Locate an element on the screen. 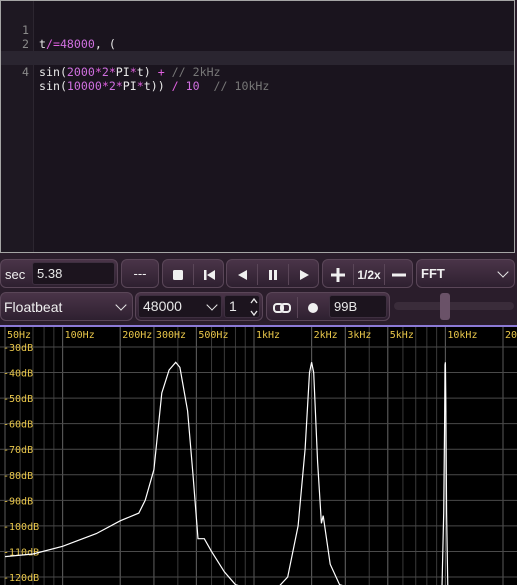 This screenshot has height=585, width=517. db-tick-label: -100dB is located at coordinates (21, 527).